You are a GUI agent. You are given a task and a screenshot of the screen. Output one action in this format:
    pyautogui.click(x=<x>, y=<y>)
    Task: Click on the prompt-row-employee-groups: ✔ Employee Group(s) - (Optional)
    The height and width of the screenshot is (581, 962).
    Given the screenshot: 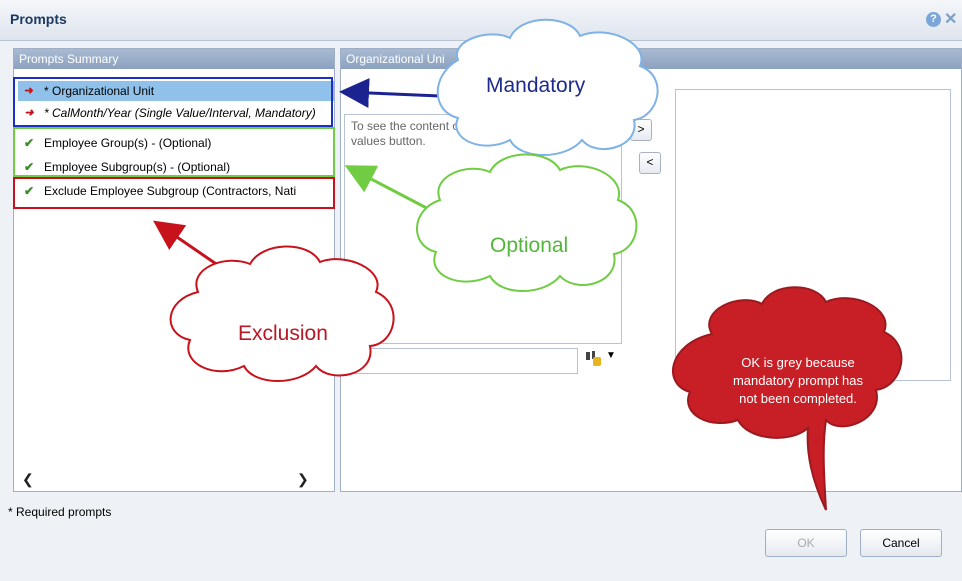 What is the action you would take?
    pyautogui.click(x=176, y=143)
    